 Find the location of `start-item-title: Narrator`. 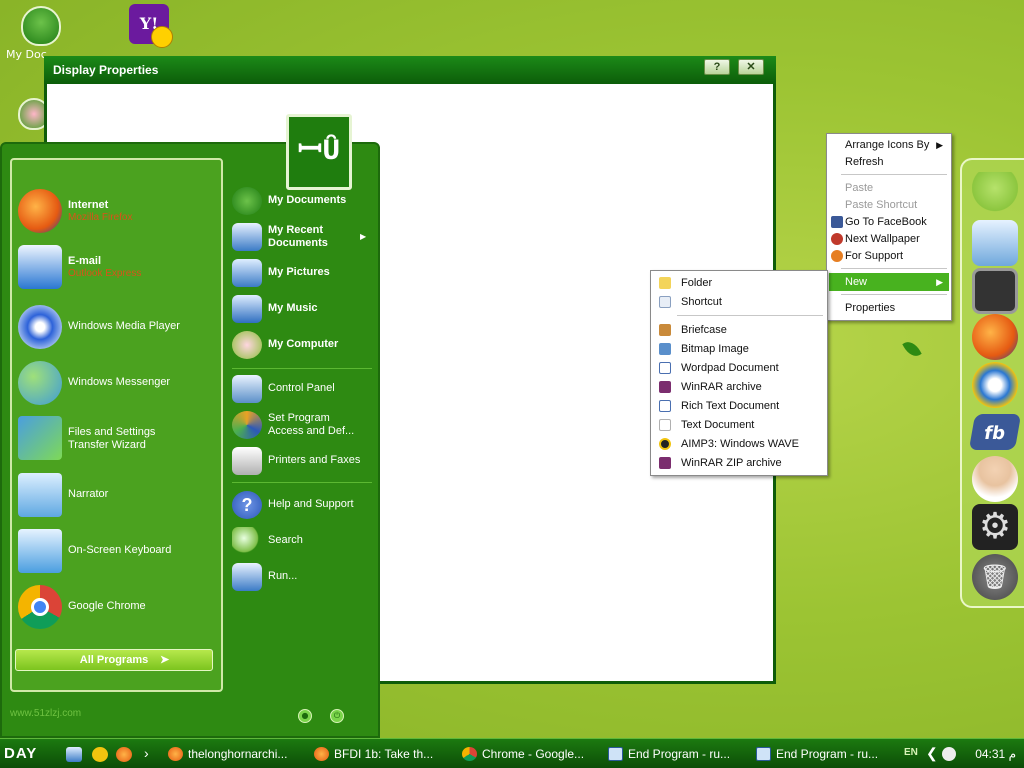

start-item-title: Narrator is located at coordinates (88, 494).